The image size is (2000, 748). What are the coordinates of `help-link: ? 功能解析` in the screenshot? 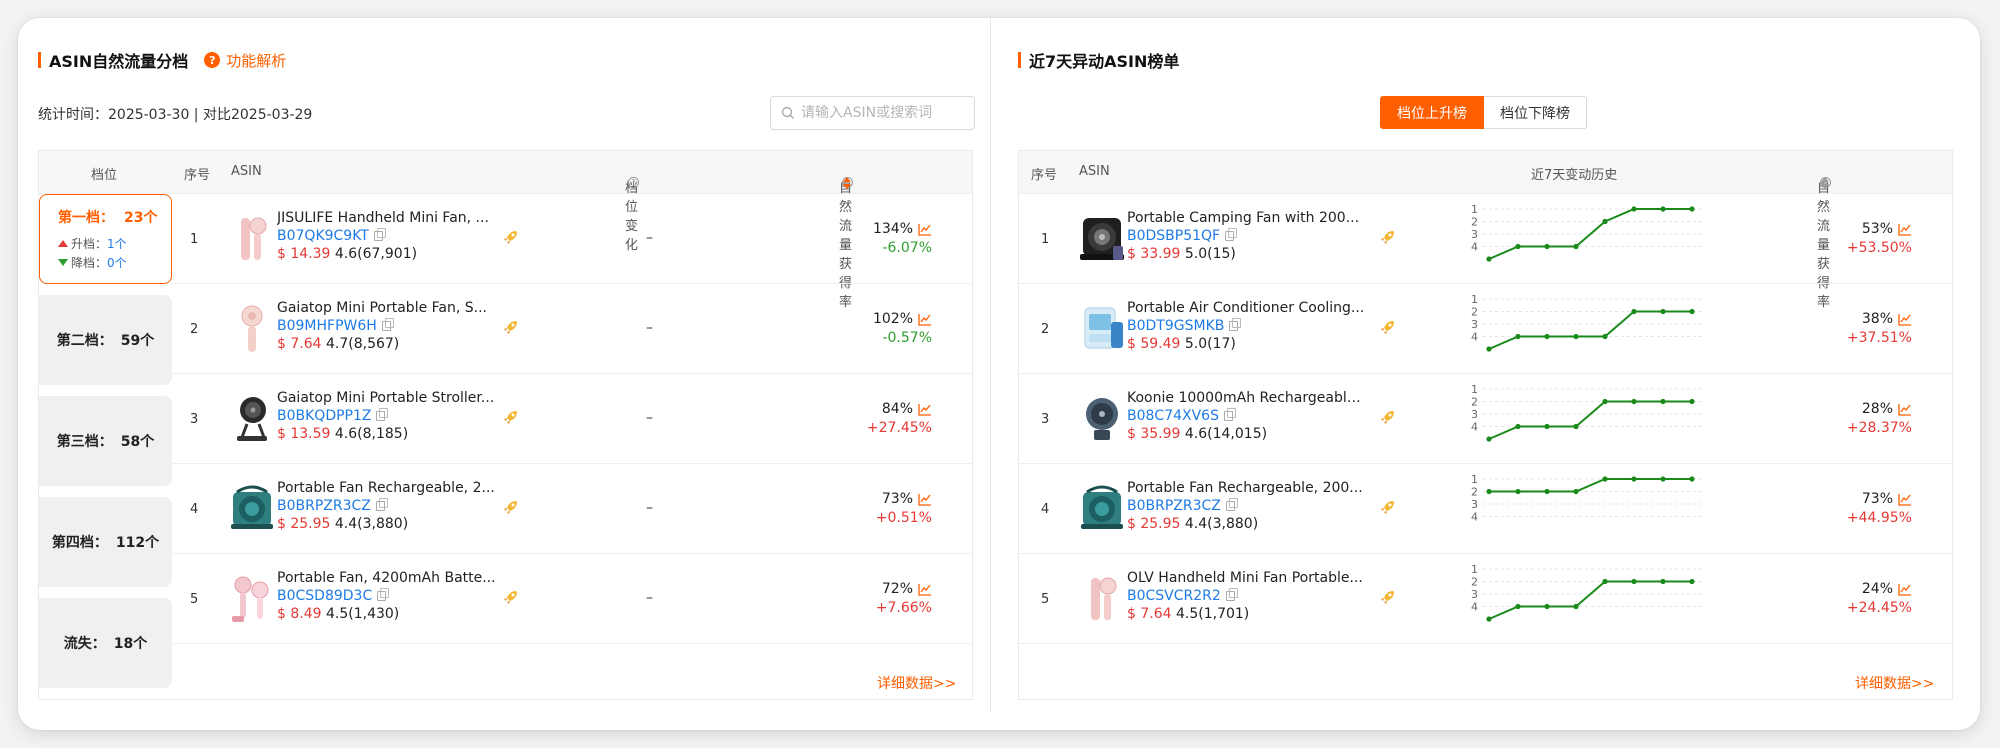 It's located at (245, 60).